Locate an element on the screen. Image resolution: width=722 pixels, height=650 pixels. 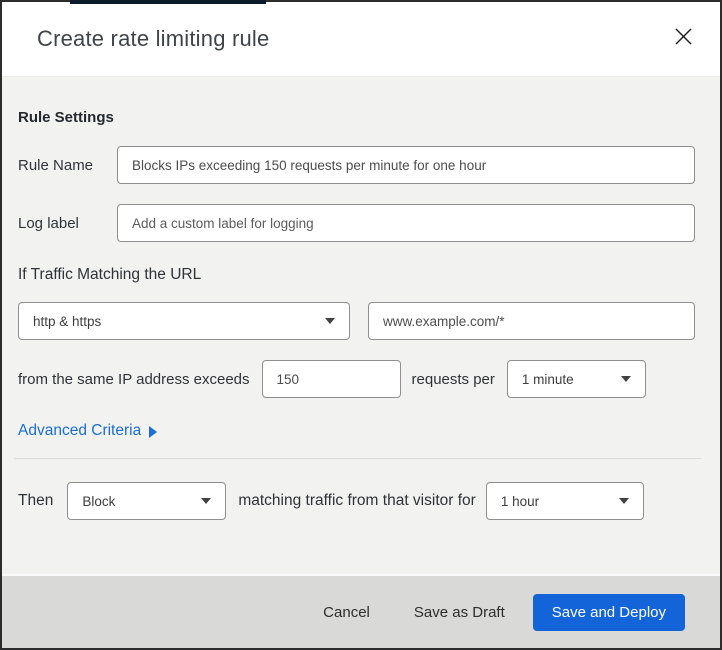
dialog-footer: Cancel Save as Draft Save and Deploy is located at coordinates (361, 611).